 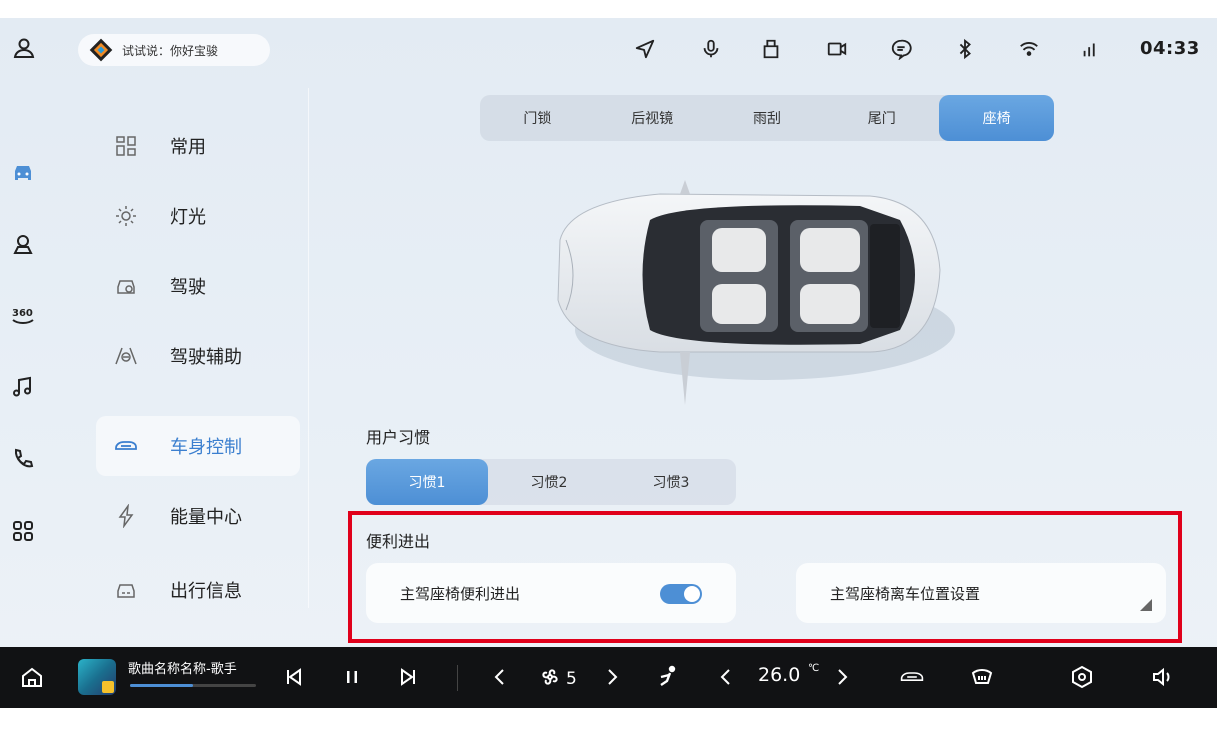 I want to click on exit-position-card: 主驾座椅离车位置设置, so click(x=981, y=593).